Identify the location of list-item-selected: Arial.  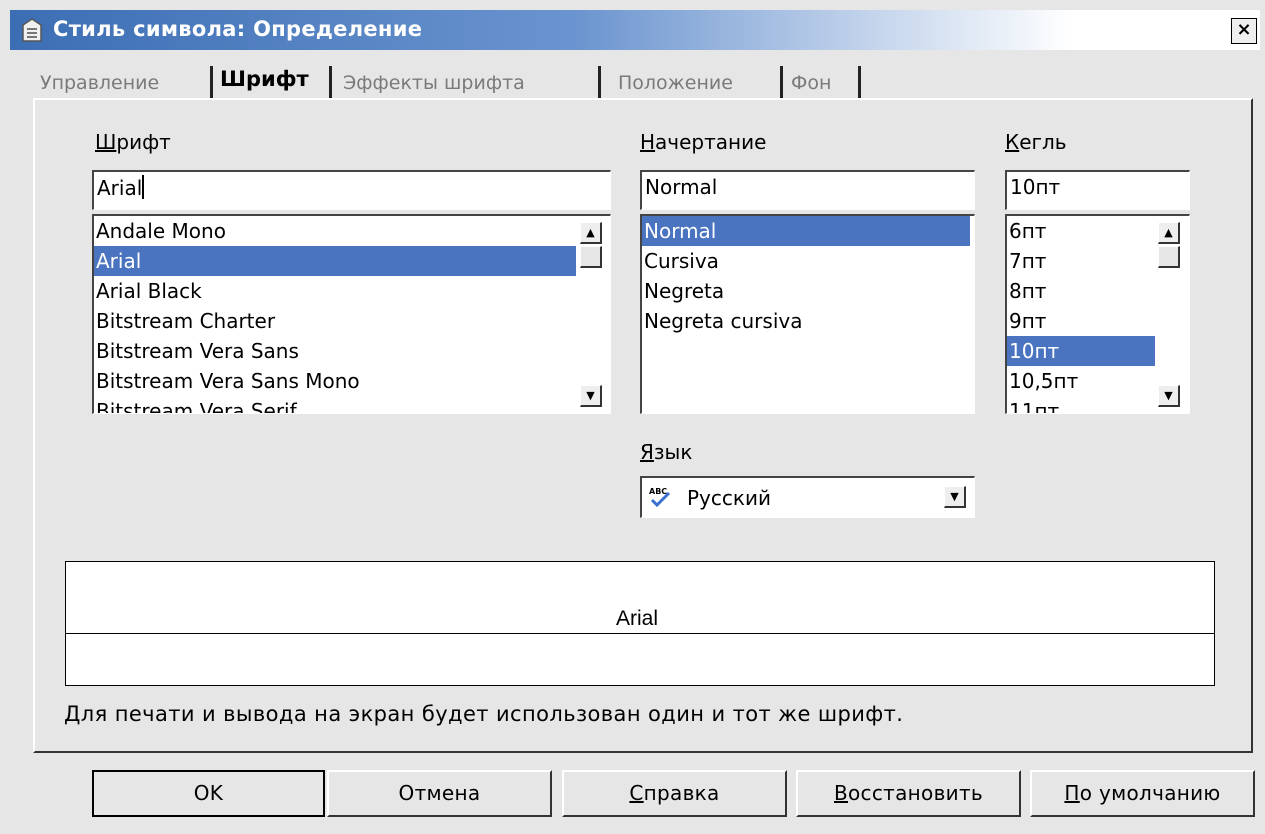
(335, 261).